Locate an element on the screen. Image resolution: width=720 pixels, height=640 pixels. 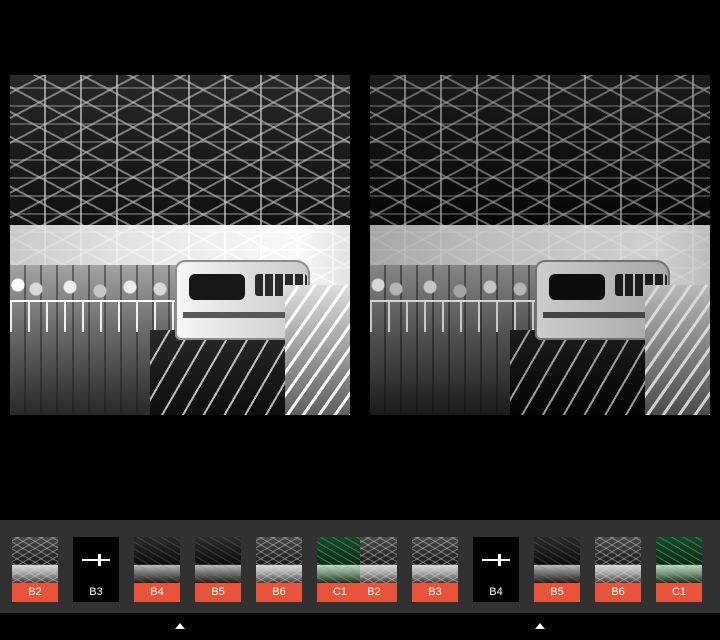
filter-thumbnail: B3 is located at coordinates (435, 569).